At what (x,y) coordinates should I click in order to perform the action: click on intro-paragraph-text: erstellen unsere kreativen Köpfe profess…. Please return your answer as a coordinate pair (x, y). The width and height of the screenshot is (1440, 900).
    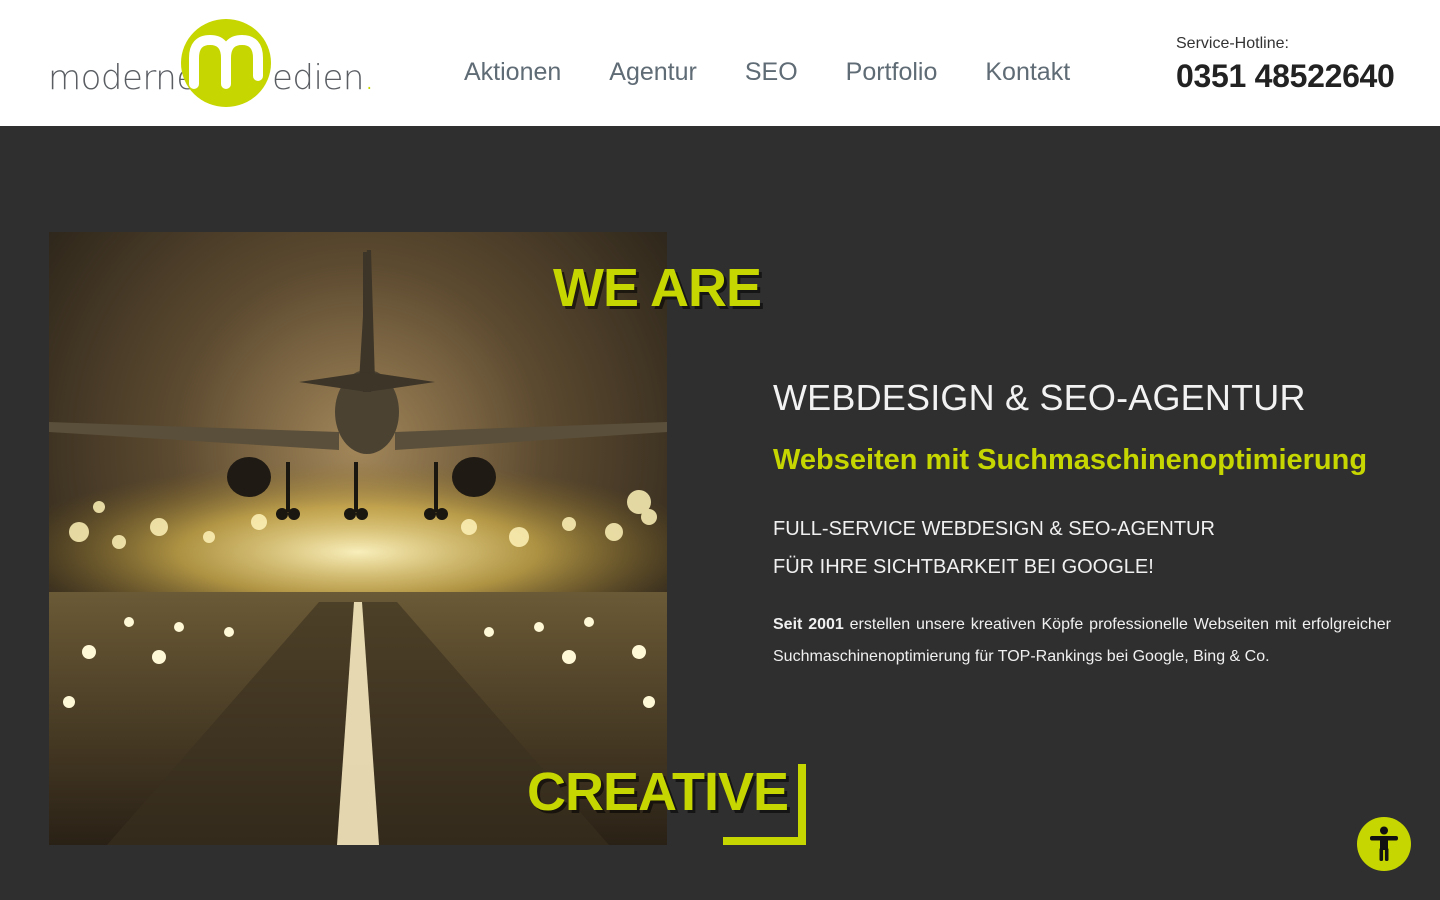
    Looking at the image, I should click on (1082, 640).